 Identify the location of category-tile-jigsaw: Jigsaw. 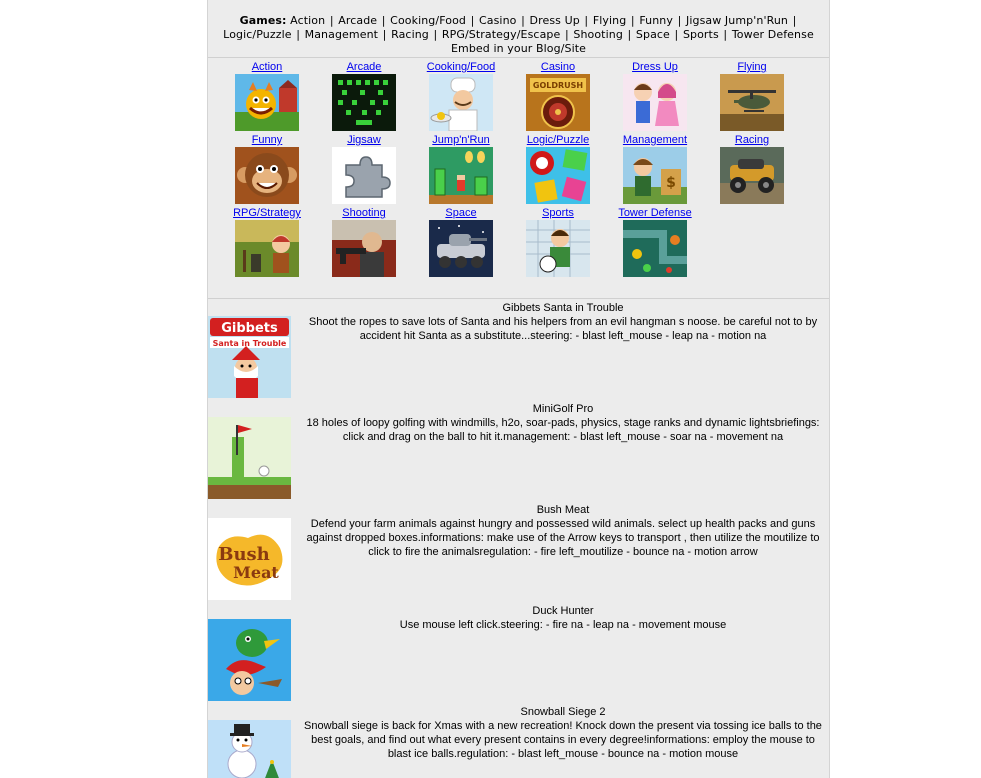
(364, 169).